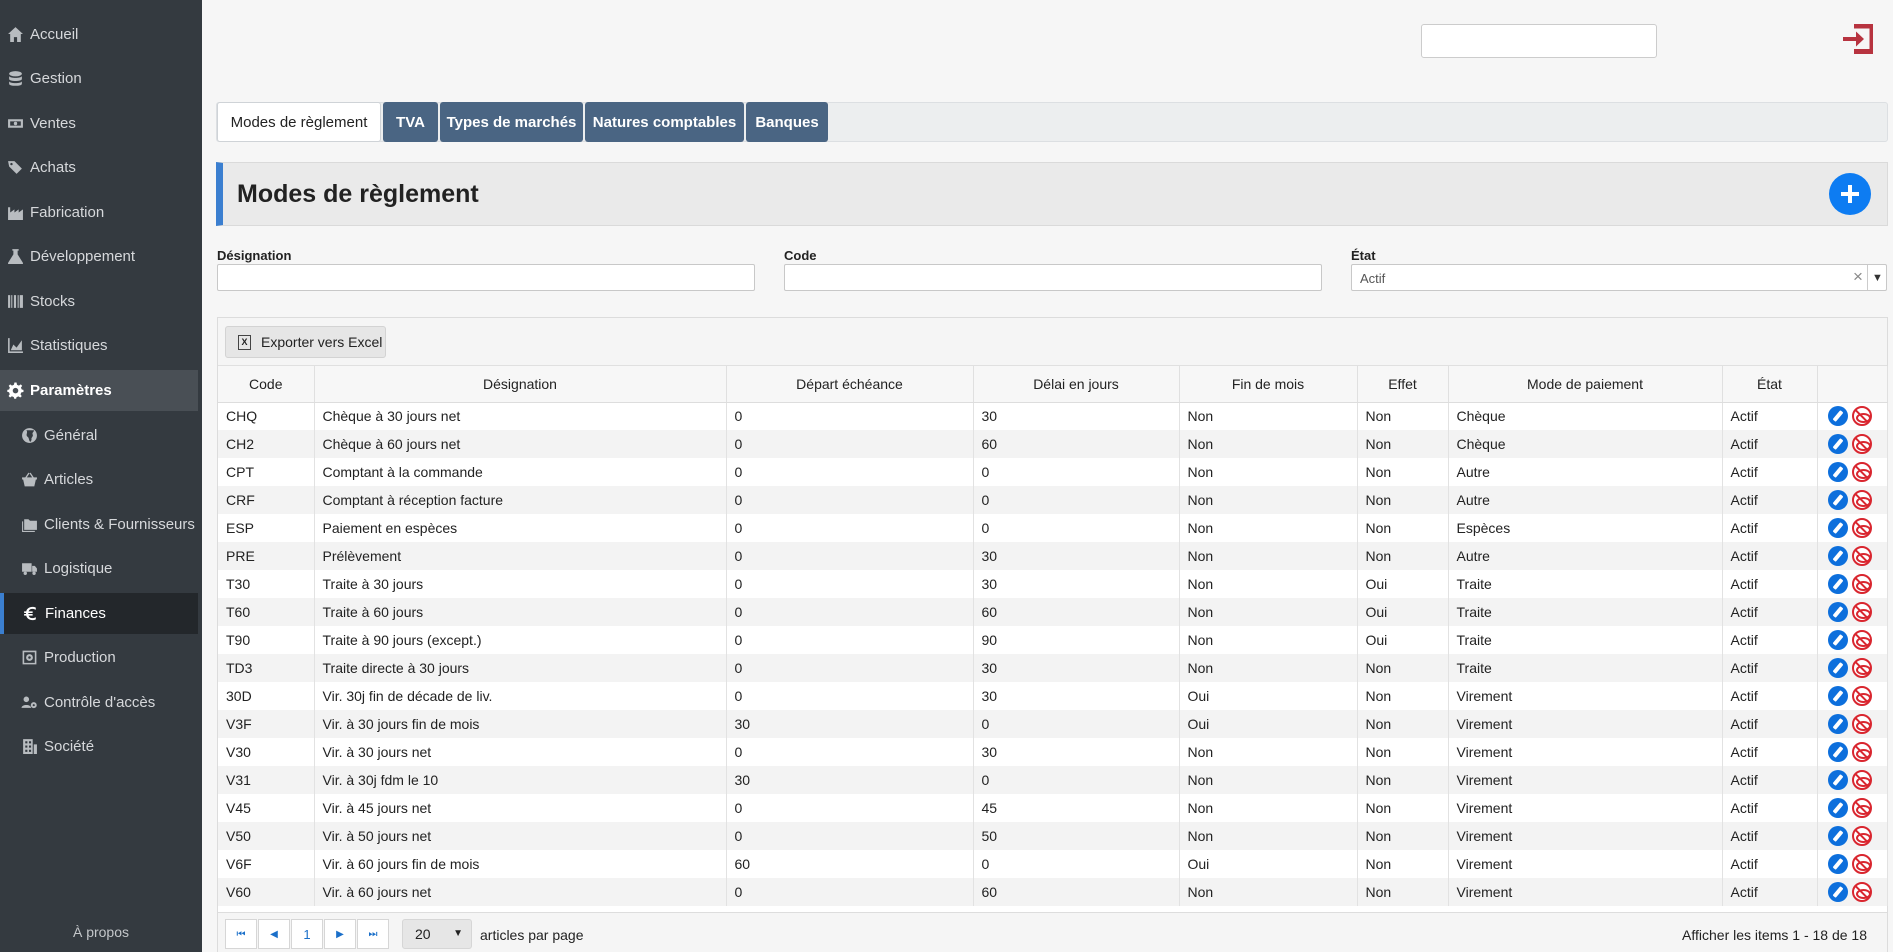 The image size is (1893, 952). I want to click on table-row: T60 Traite à 60 jours 0 60 Non Oui Traite Actif, so click(1053, 612).